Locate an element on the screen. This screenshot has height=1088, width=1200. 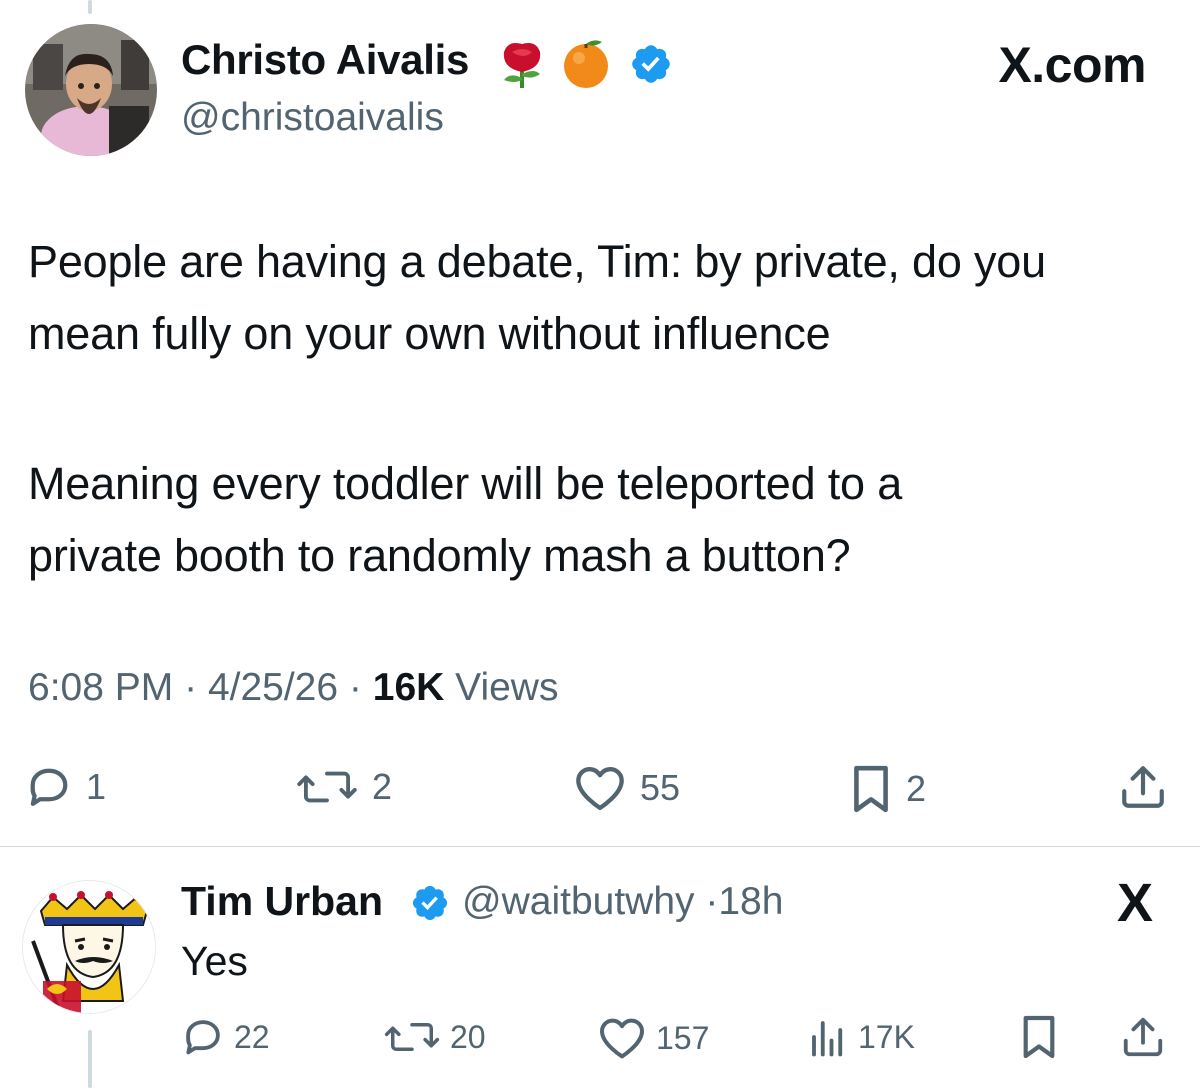
reply-time-ago: 18h is located at coordinates (750, 901).